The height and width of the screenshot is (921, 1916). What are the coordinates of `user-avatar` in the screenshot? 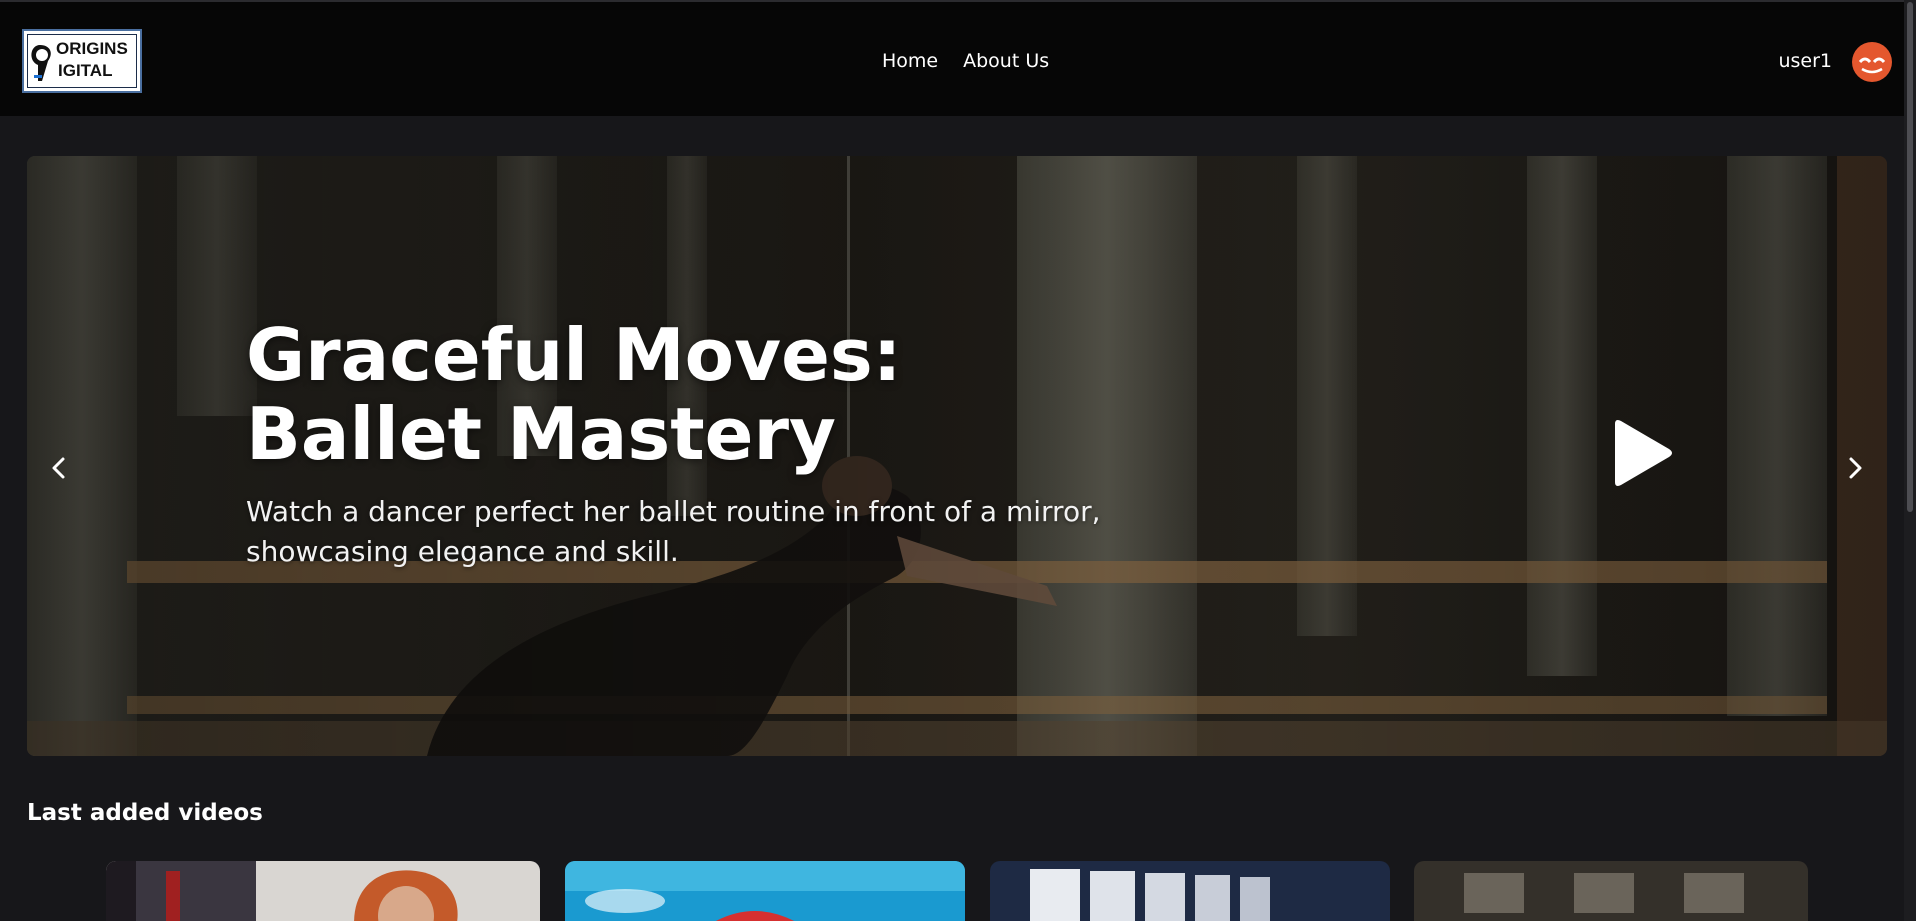 It's located at (1872, 62).